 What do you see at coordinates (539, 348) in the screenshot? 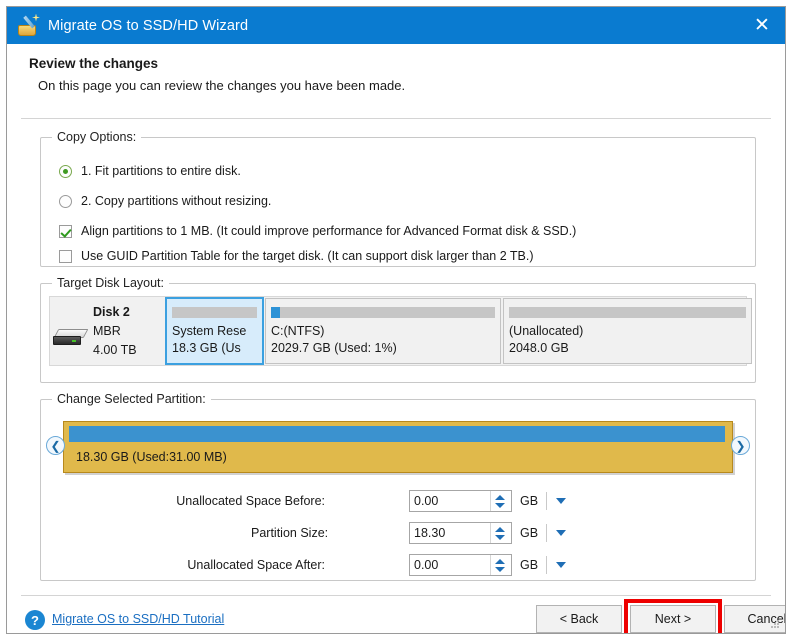
I see `partition-size: 2048.0 GB` at bounding box center [539, 348].